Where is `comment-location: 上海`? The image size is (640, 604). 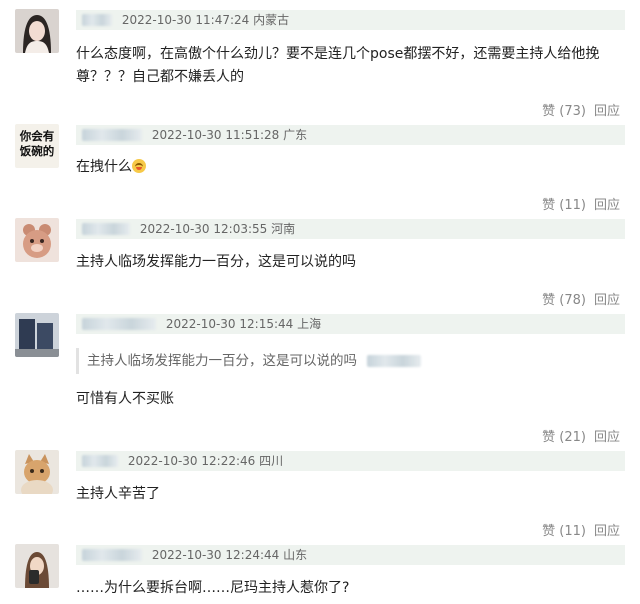 comment-location: 上海 is located at coordinates (309, 324).